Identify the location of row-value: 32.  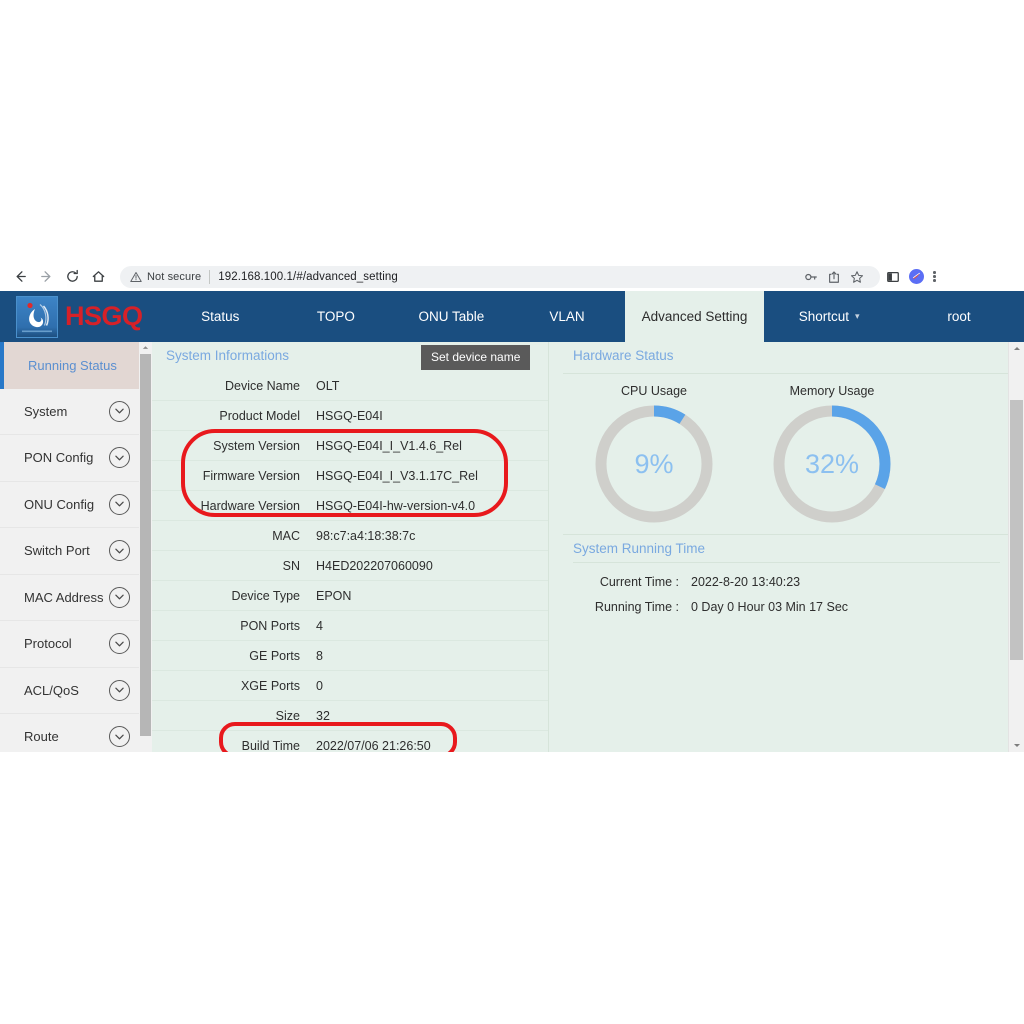
(432, 715).